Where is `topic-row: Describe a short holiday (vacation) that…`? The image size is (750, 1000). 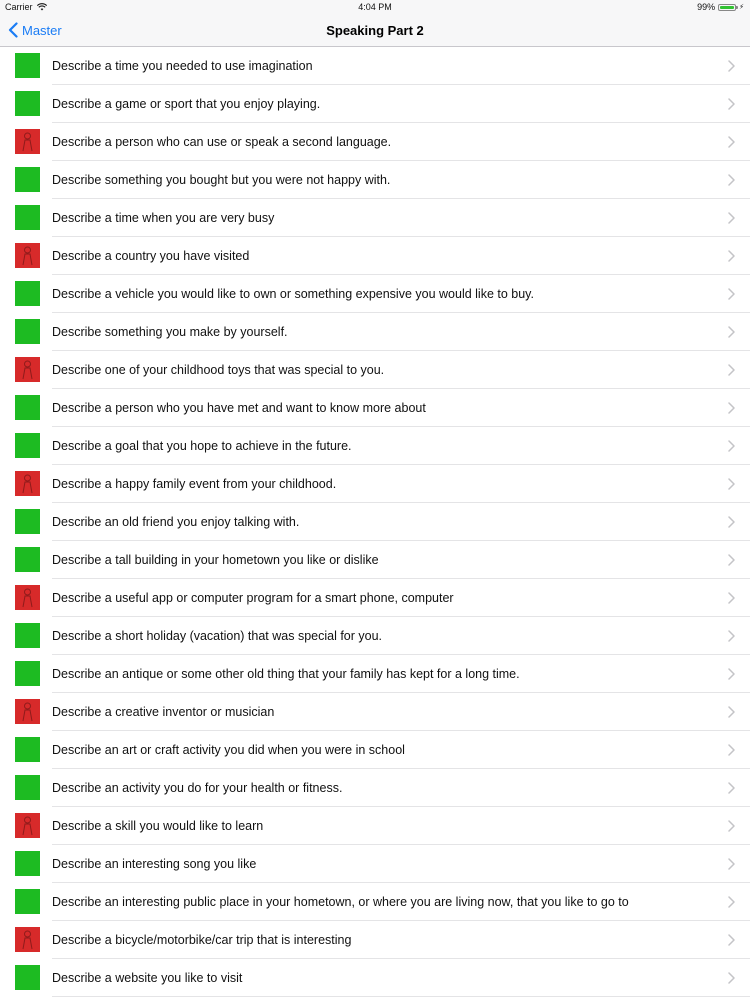 topic-row: Describe a short holiday (vacation) that… is located at coordinates (375, 636).